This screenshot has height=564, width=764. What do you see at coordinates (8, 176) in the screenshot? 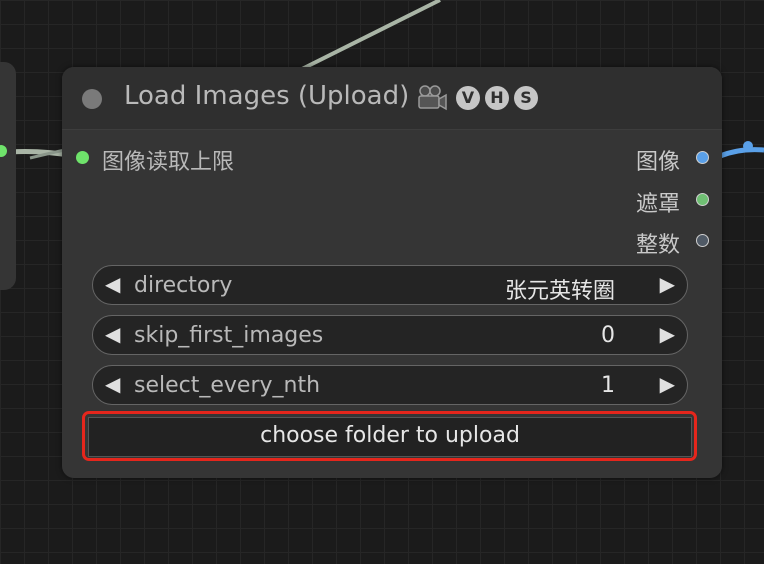
I see `adjacent-node` at bounding box center [8, 176].